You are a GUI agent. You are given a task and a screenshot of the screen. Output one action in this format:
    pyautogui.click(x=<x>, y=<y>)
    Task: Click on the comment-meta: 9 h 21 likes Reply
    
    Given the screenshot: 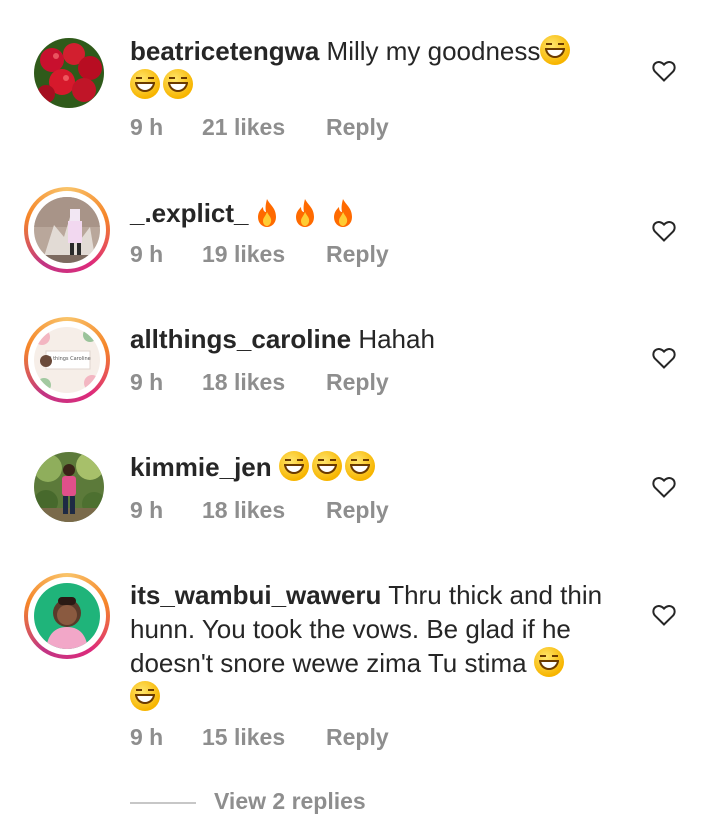 What is the action you would take?
    pyautogui.click(x=259, y=127)
    